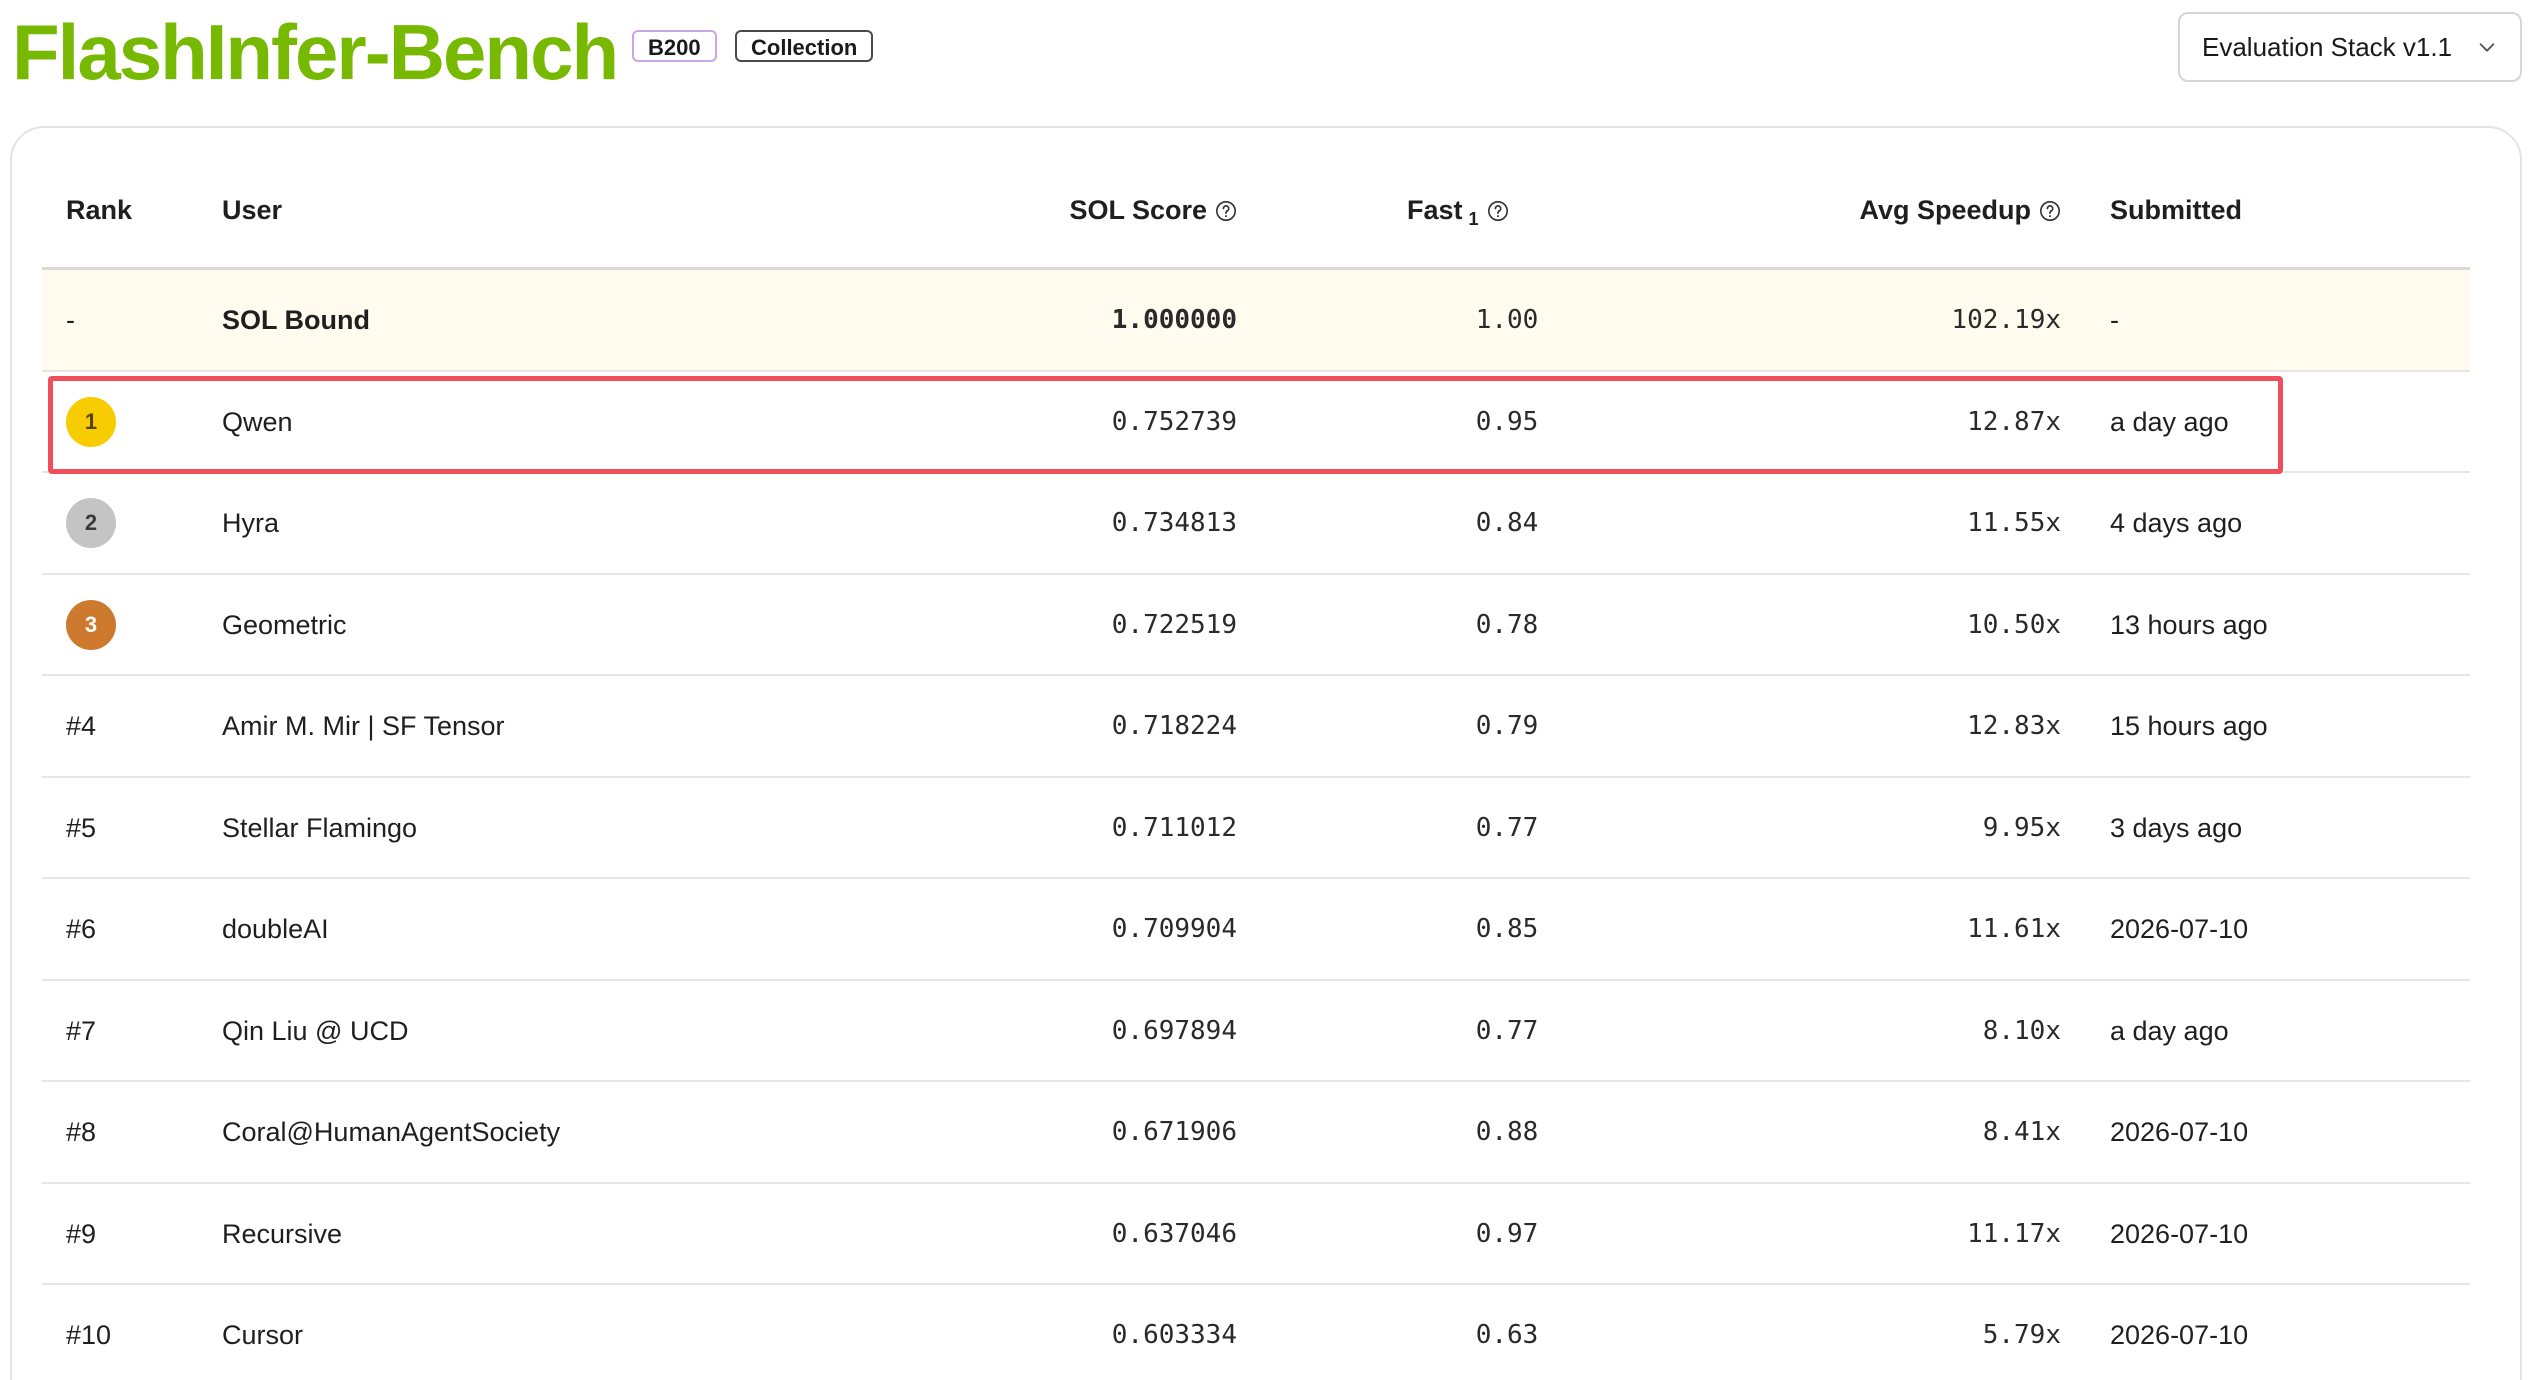  Describe the element at coordinates (2006, 320) in the screenshot. I see `avg-speedup-cell: 102.19x` at that location.